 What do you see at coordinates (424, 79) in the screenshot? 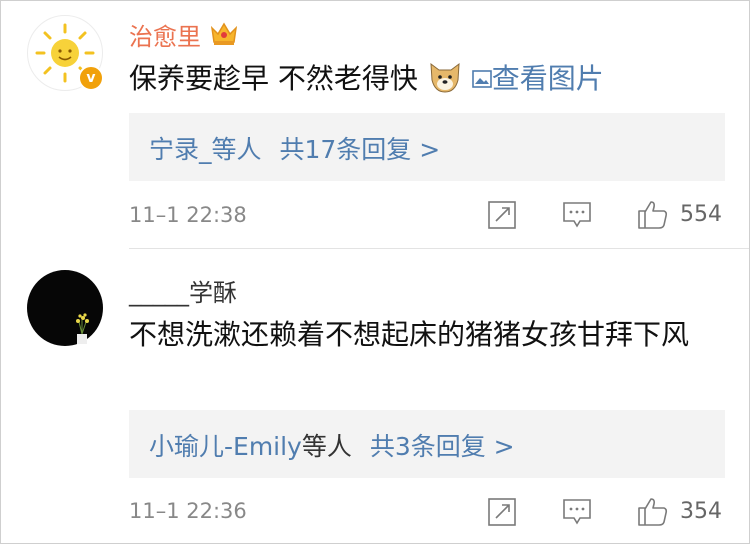
I see `comment-text: 保养要趁早 不然老得快 查看图片` at bounding box center [424, 79].